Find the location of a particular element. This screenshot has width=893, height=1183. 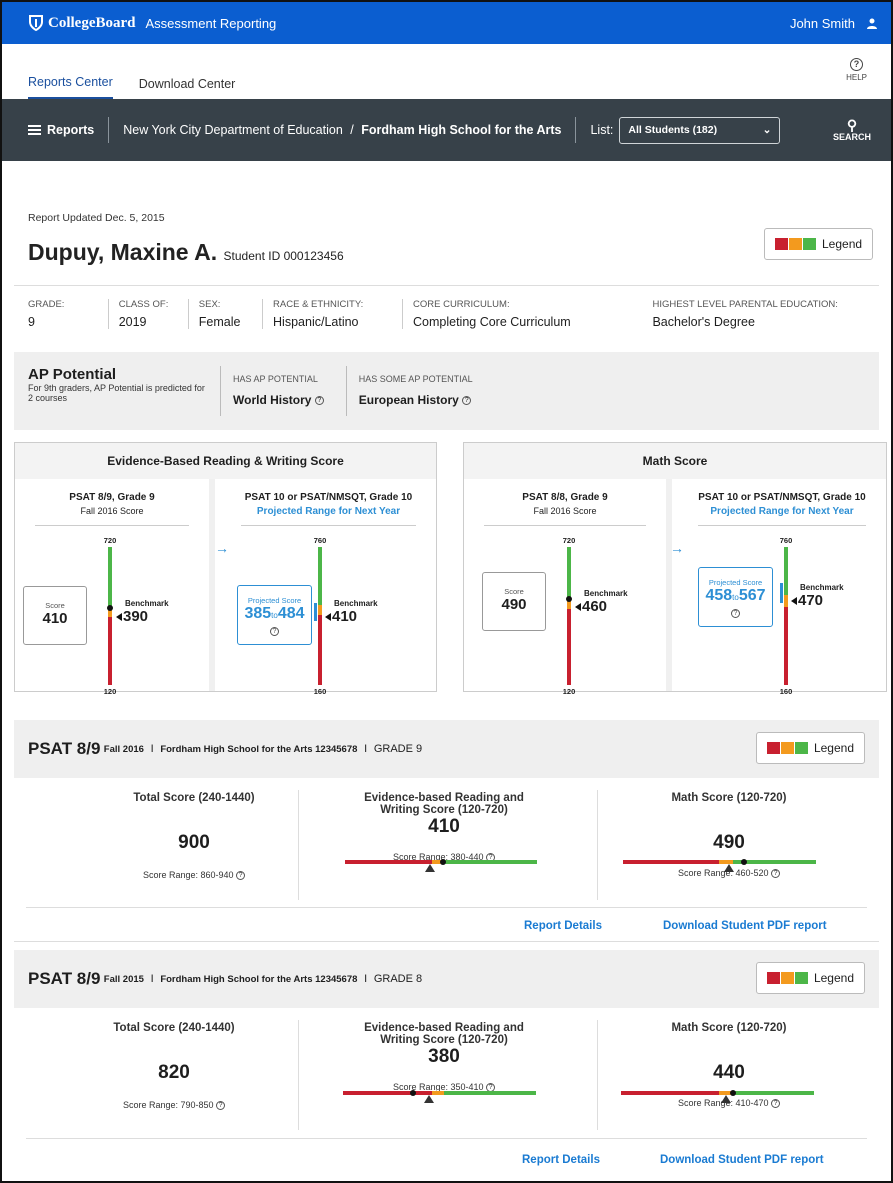

help-button: ? HELP is located at coordinates (856, 70).